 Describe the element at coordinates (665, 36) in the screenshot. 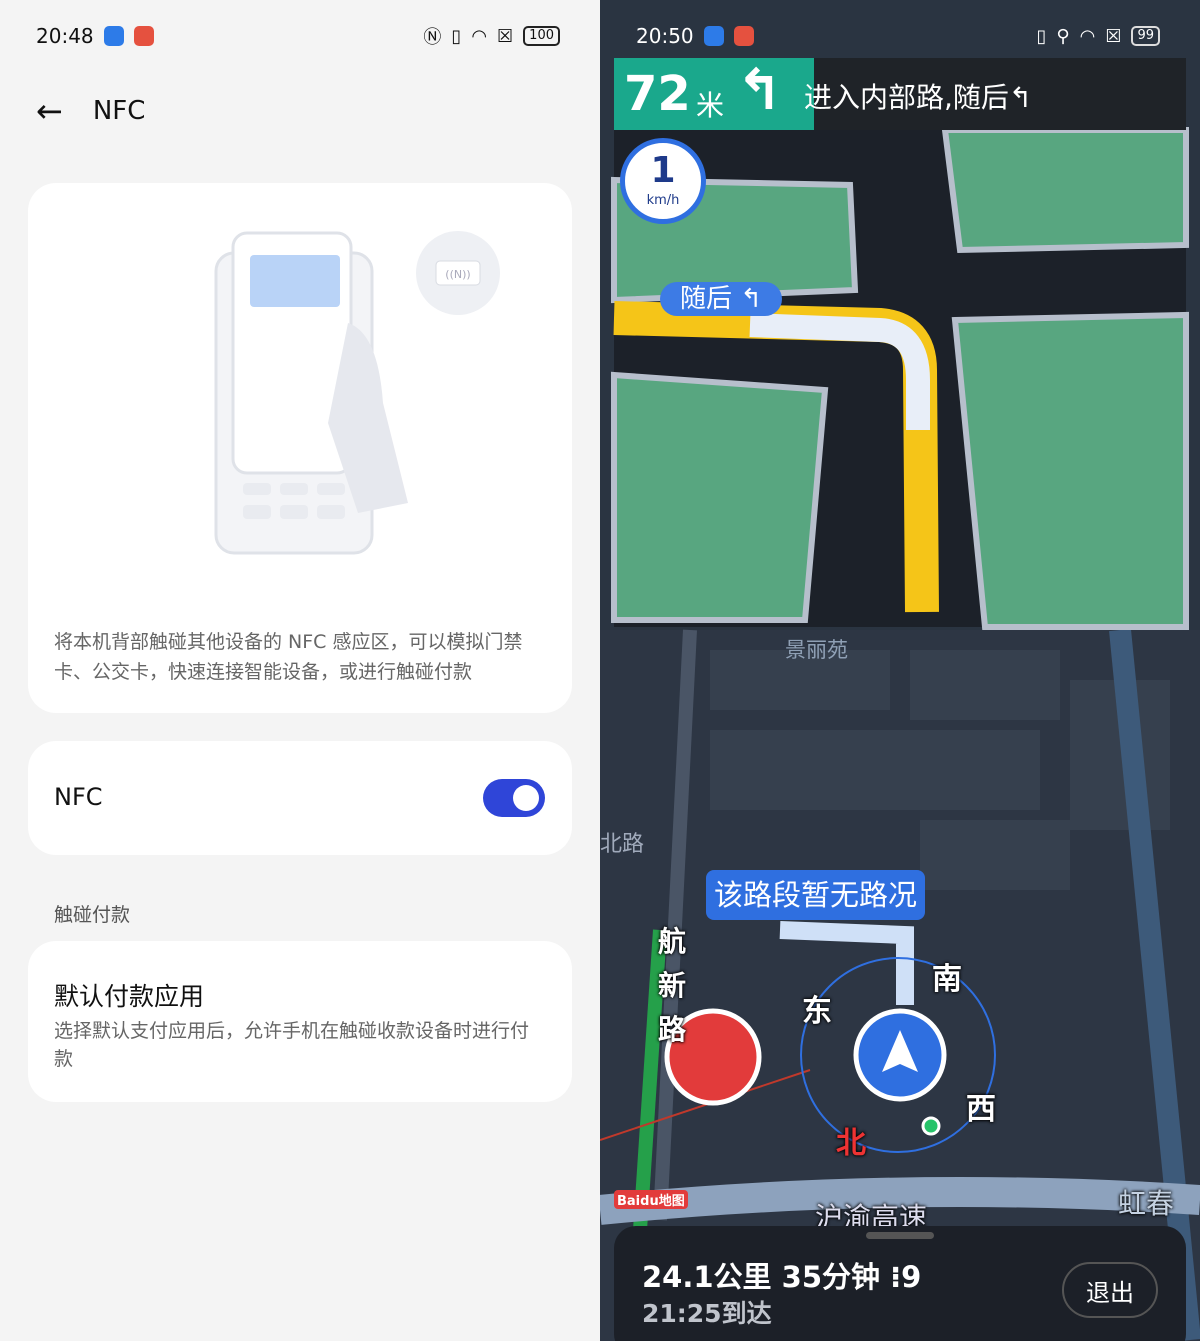

I see `status-time: 20:50` at that location.